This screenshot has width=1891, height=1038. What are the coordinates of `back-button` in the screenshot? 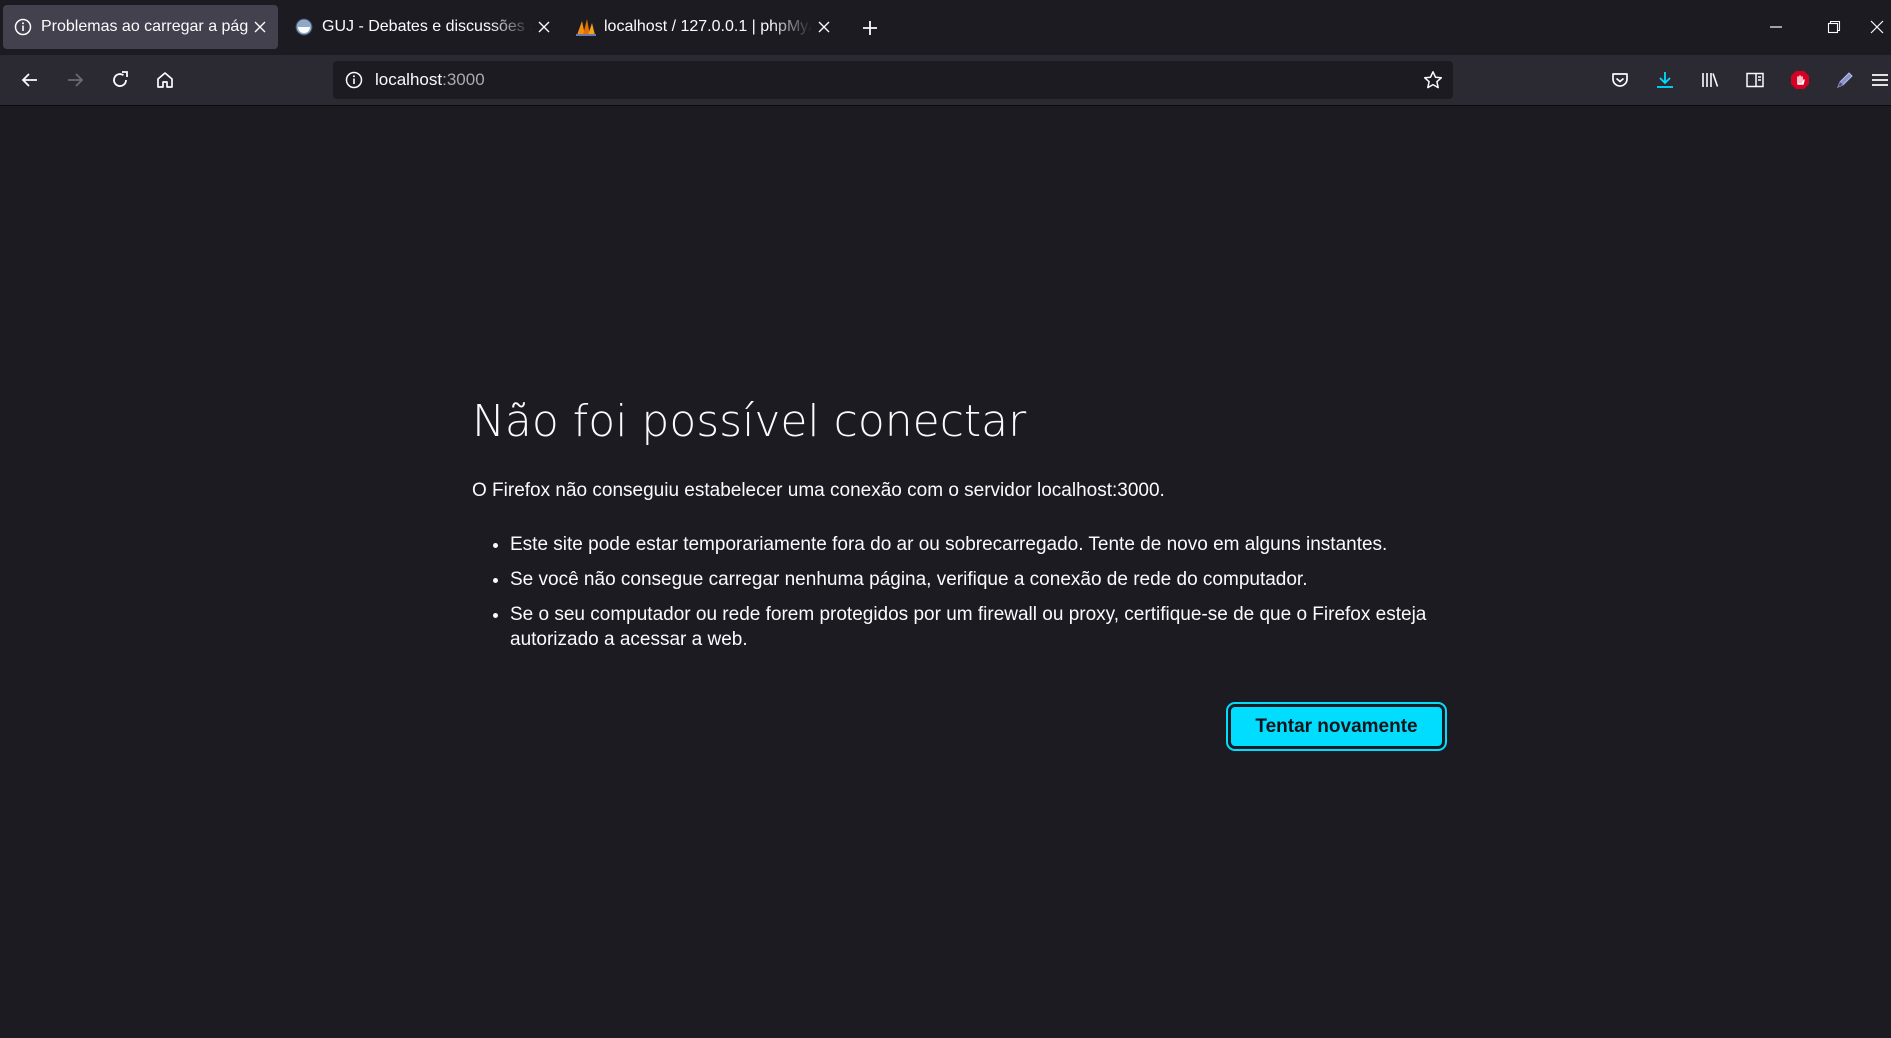 It's located at (30, 80).